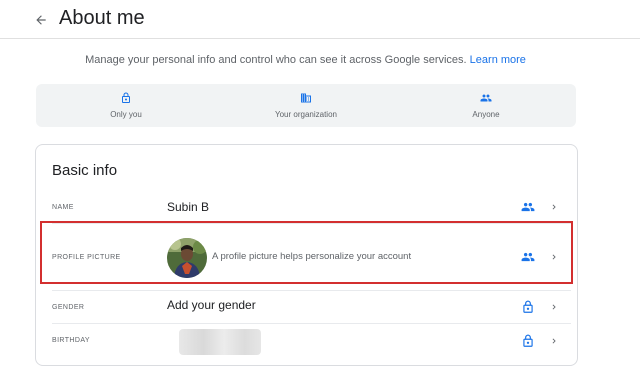 This screenshot has height=366, width=640. What do you see at coordinates (486, 105) in the screenshot?
I see `legend-anyone: Anyone` at bounding box center [486, 105].